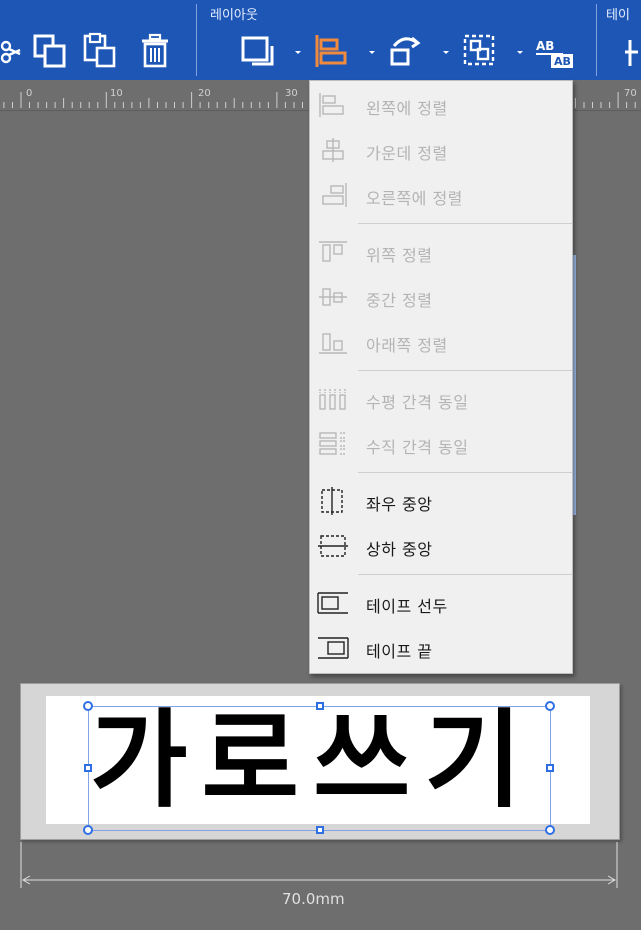 This screenshot has height=930, width=641. What do you see at coordinates (441, 501) in the screenshot?
I see `menu-item-center-horizontal: 좌우 중앙` at bounding box center [441, 501].